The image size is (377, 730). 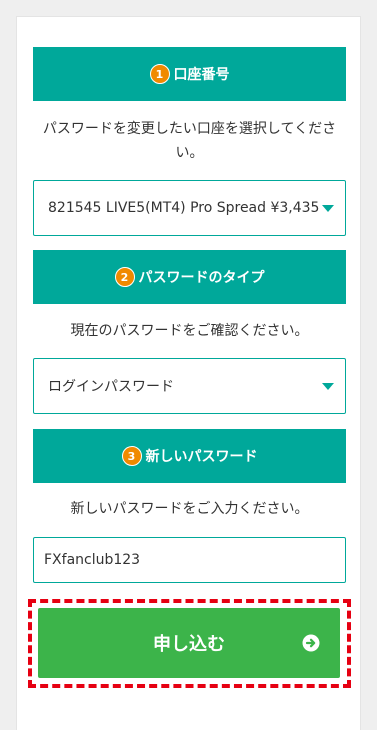 I want to click on step-number-badge: 1, so click(x=159, y=74).